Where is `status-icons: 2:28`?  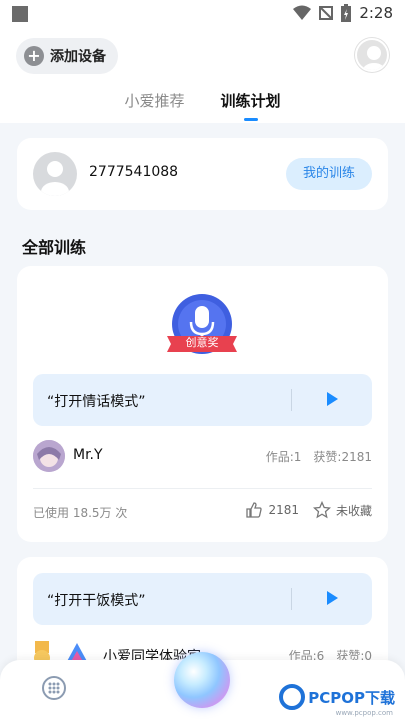
status-icons: 2:28 is located at coordinates (343, 13).